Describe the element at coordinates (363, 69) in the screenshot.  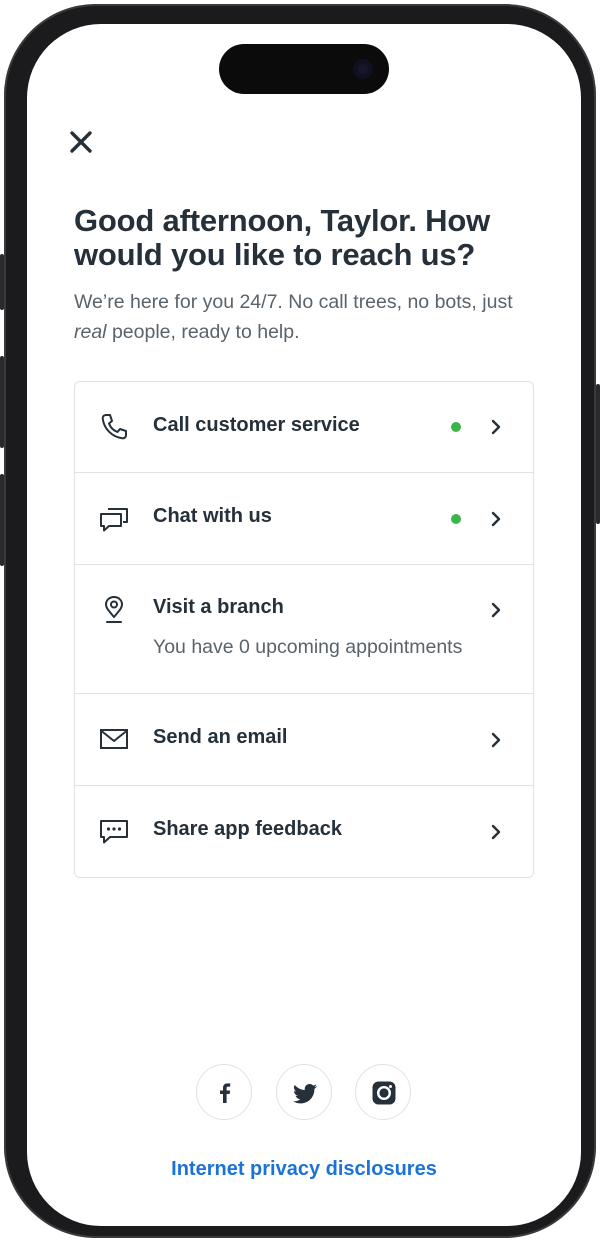
I see `camera` at that location.